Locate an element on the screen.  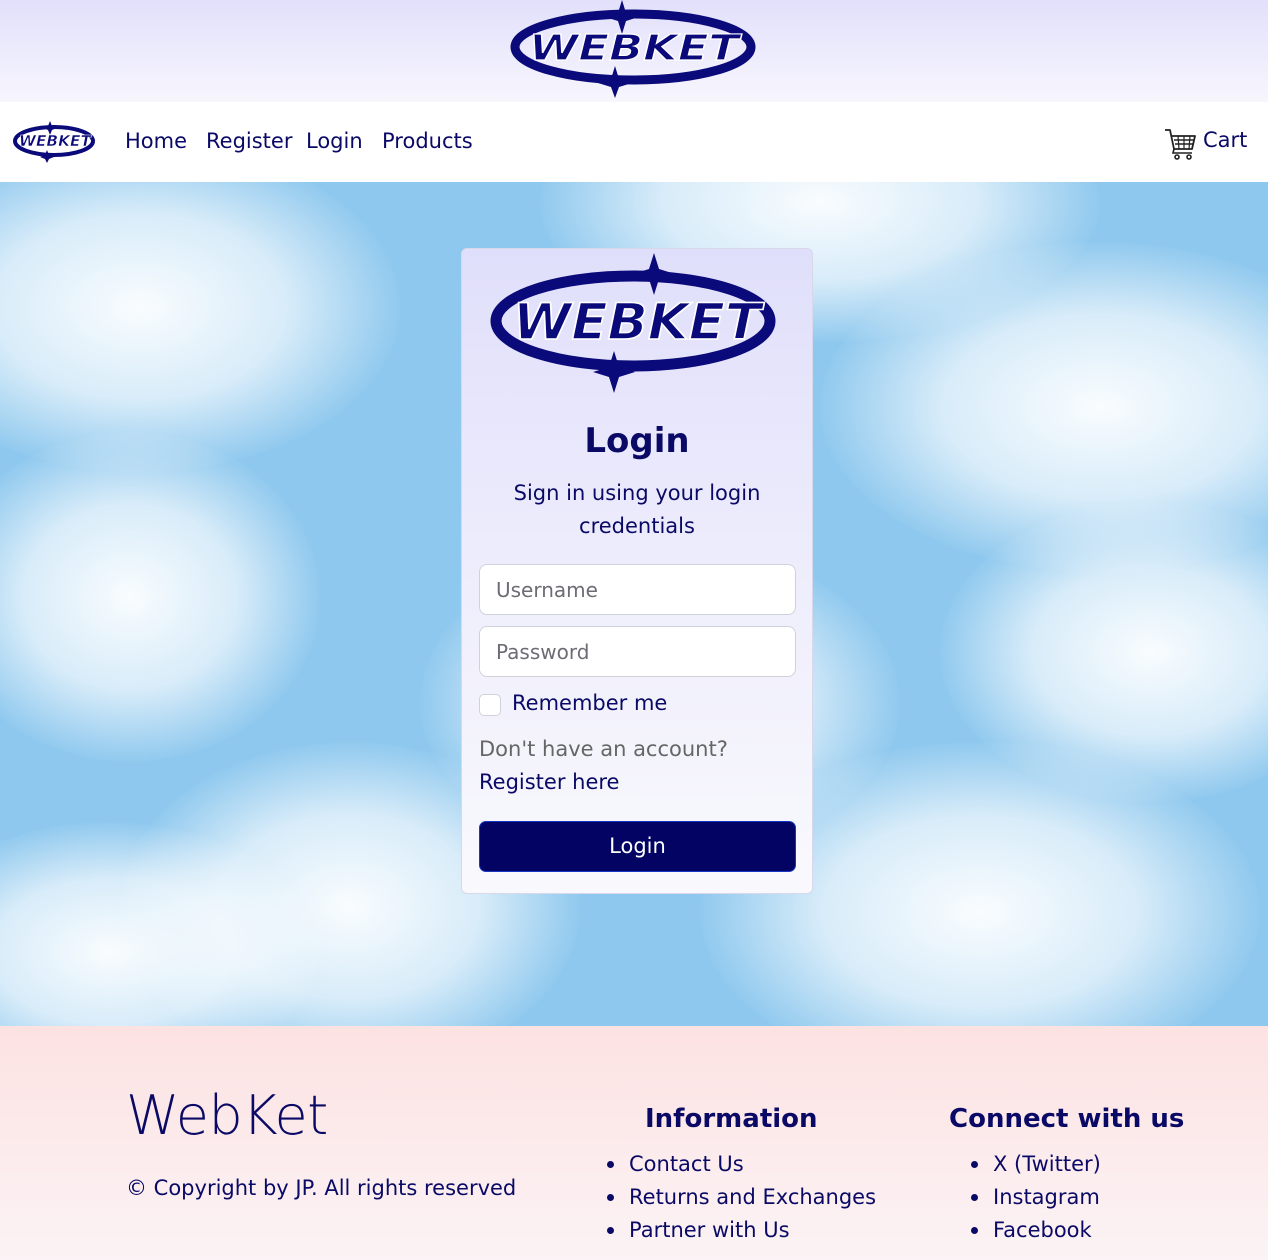
login-button: Login is located at coordinates (637, 846).